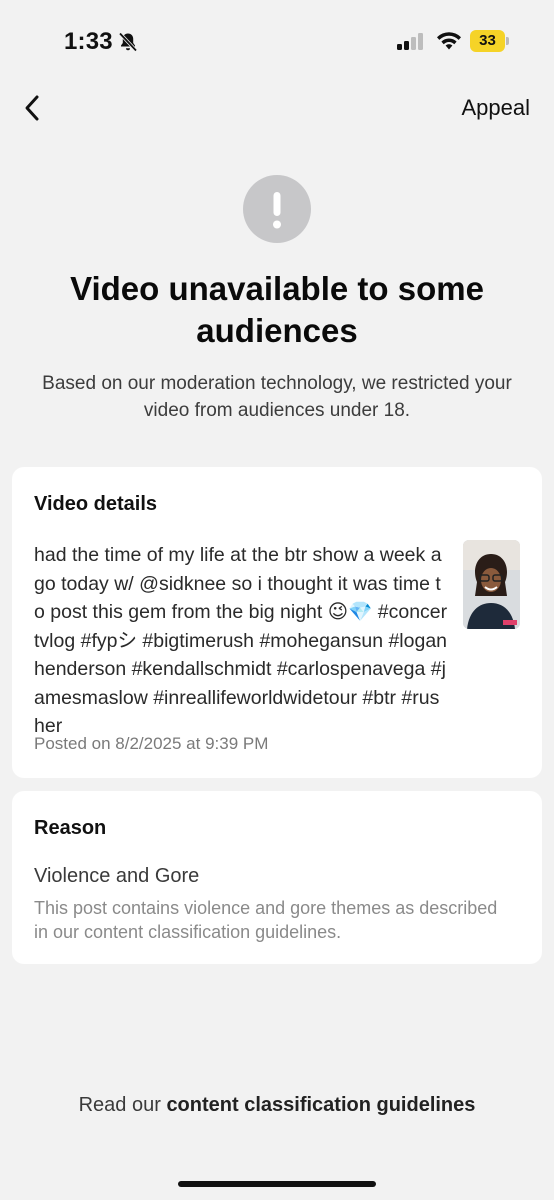  Describe the element at coordinates (70, 828) in the screenshot. I see `reason-heading: Reason` at that location.